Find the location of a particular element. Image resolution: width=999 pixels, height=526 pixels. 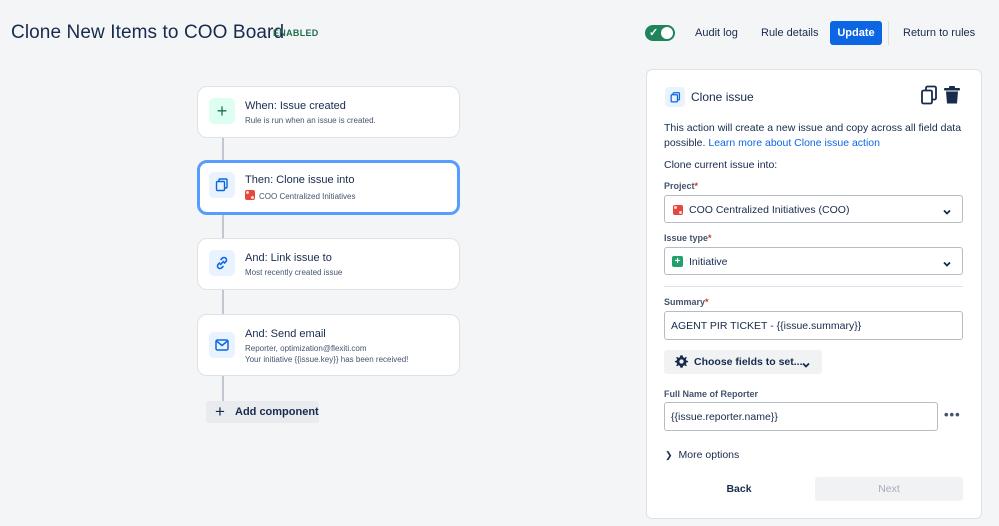

issue-type-label-text: Issue type is located at coordinates (686, 238).